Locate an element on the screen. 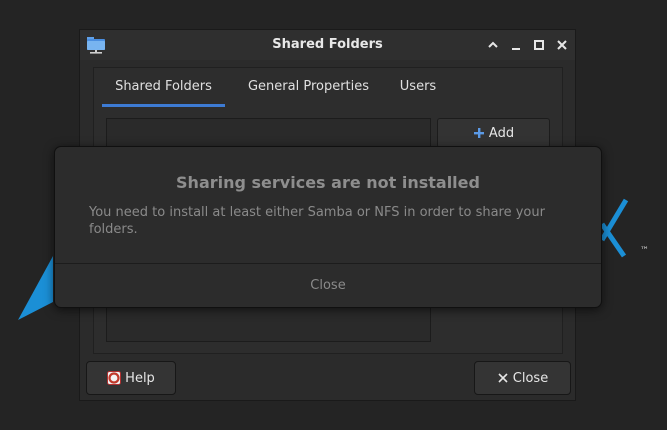 The height and width of the screenshot is (430, 667). dialog-title: Sharing services are not installed is located at coordinates (328, 182).